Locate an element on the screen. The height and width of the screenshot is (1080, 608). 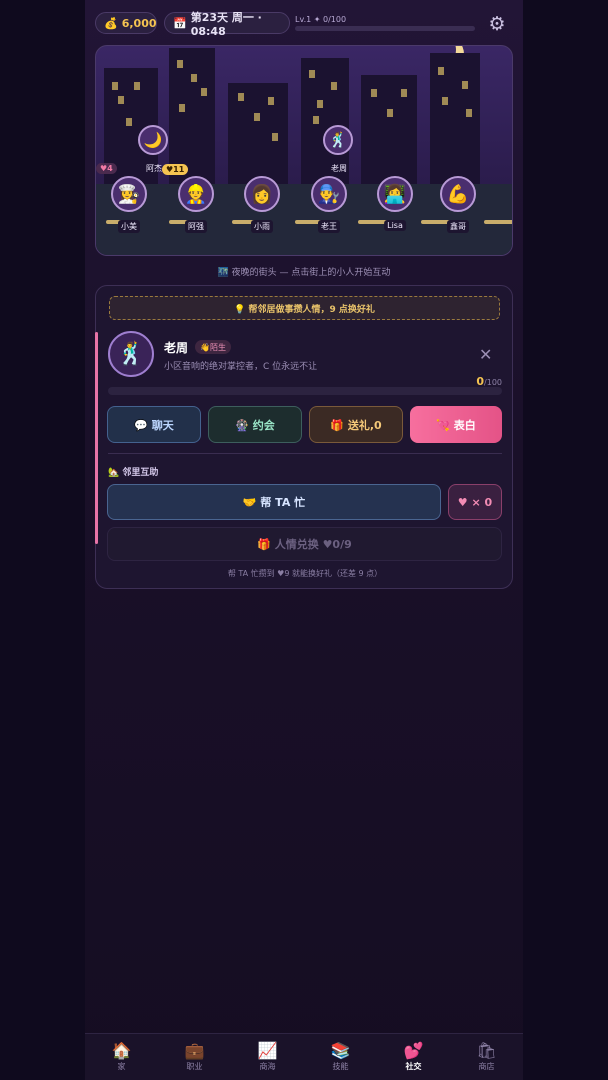
nav-item-business: 📈 商海 is located at coordinates (267, 1057).